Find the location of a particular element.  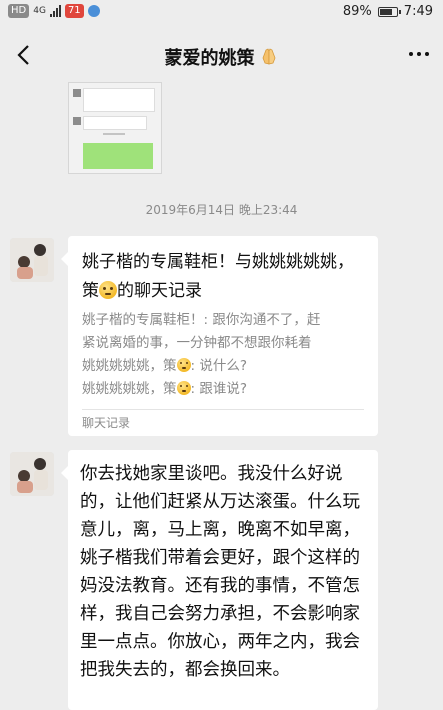

battery-icon is located at coordinates (389, 11).